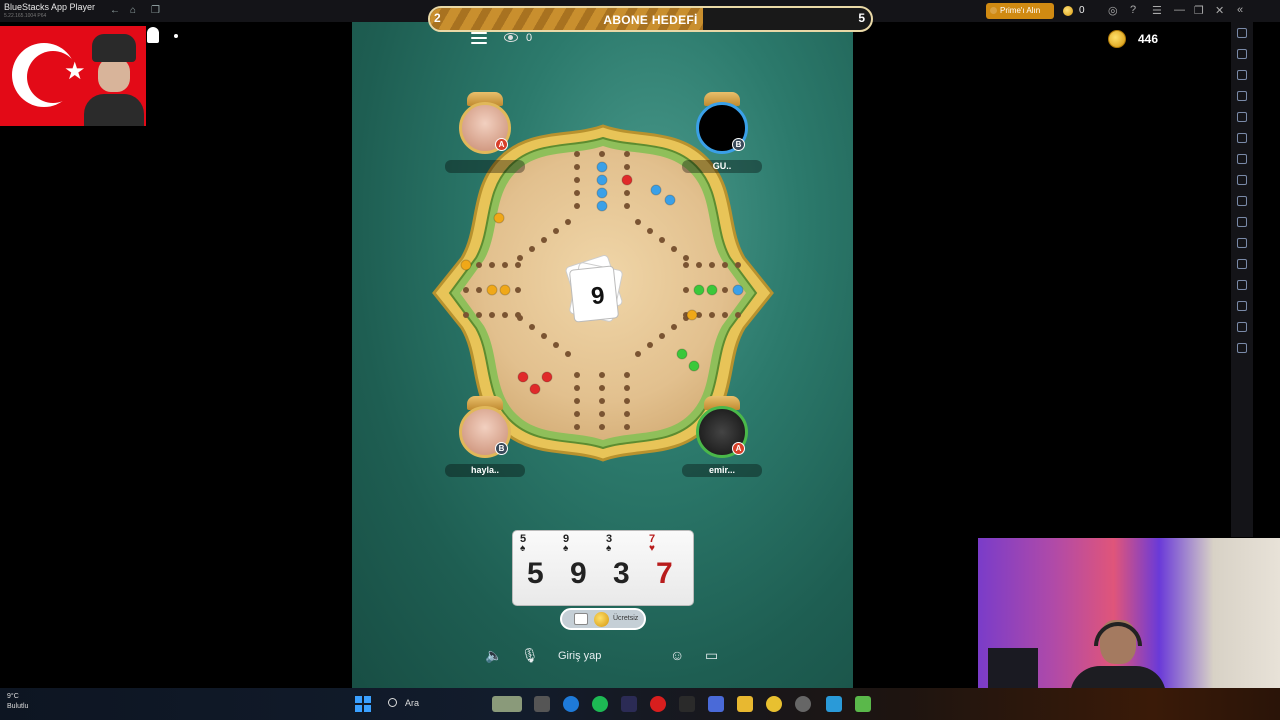  Describe the element at coordinates (1242, 180) in the screenshot. I see `performance-icon` at that location.